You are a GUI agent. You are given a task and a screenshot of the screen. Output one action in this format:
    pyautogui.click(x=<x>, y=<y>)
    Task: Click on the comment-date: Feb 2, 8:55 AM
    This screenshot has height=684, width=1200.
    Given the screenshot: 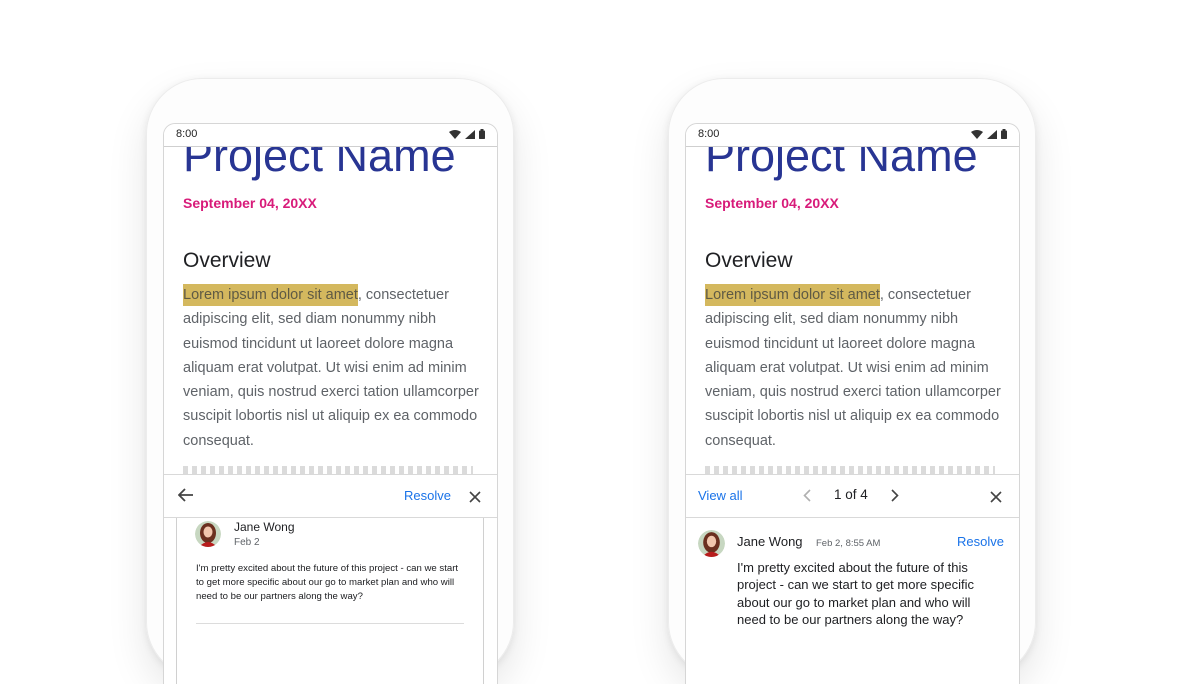 What is the action you would take?
    pyautogui.click(x=848, y=543)
    